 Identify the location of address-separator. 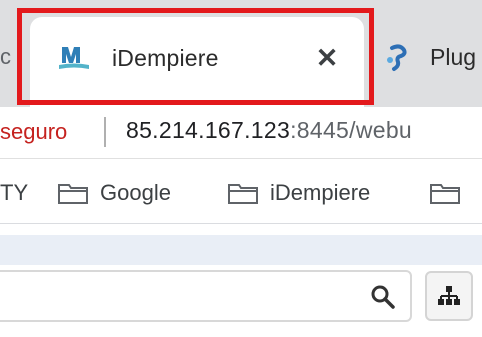
(105, 132).